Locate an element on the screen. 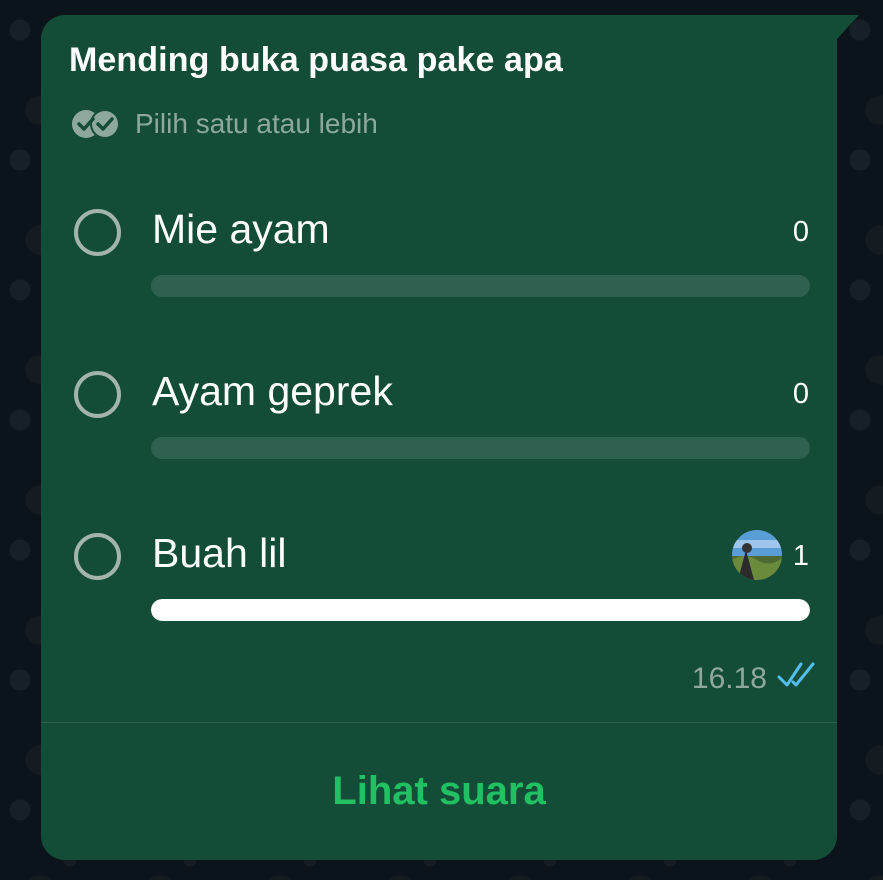  poll-option: Buah lil 1 is located at coordinates (439, 584).